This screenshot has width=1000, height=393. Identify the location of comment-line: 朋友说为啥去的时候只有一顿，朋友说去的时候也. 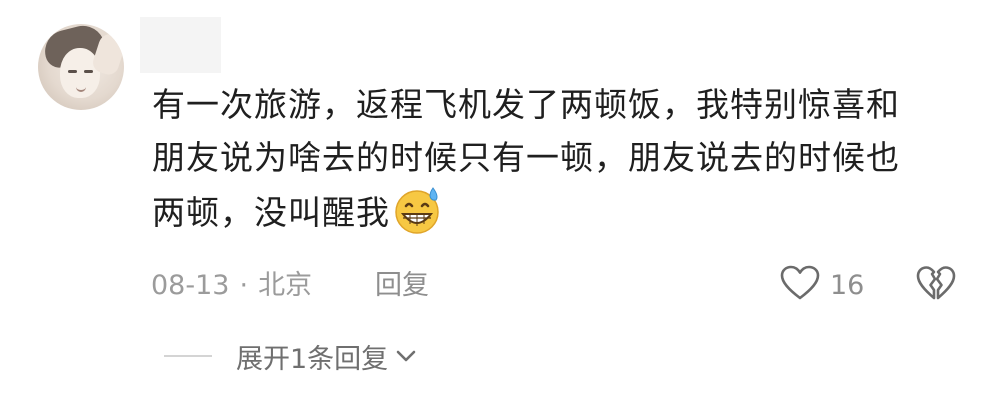
(526, 157).